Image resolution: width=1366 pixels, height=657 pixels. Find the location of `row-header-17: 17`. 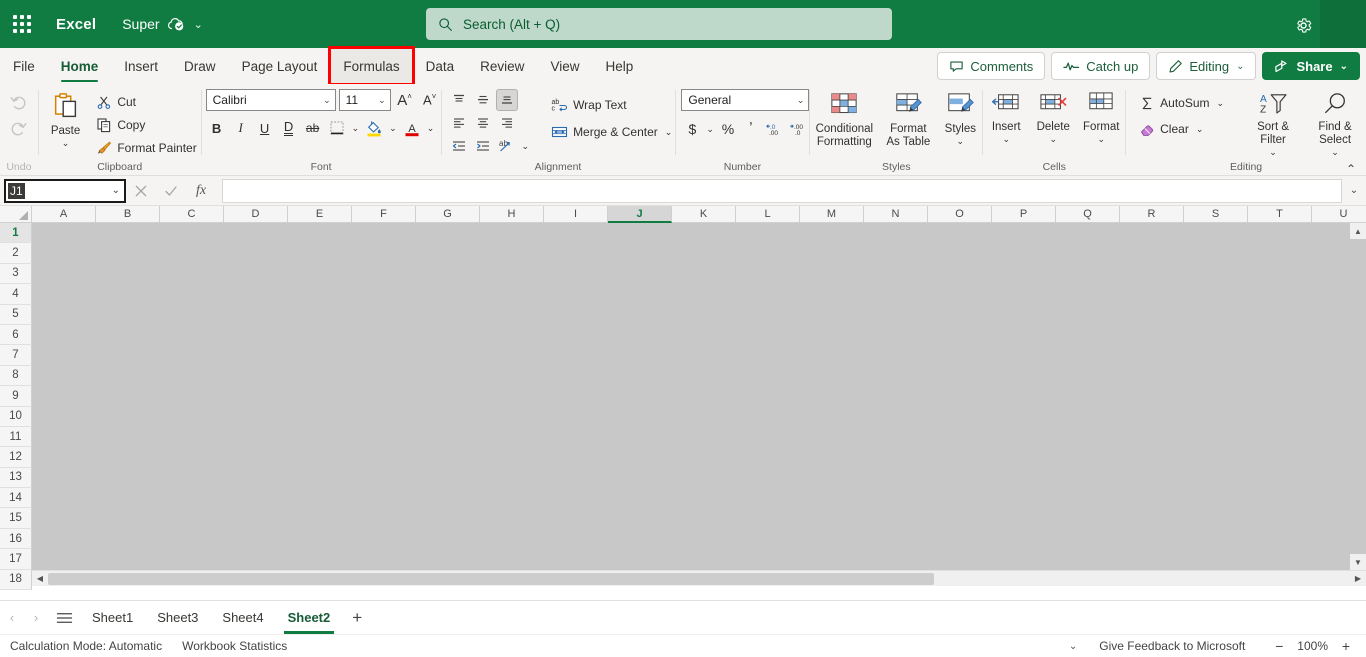

row-header-17: 17 is located at coordinates (16, 559).